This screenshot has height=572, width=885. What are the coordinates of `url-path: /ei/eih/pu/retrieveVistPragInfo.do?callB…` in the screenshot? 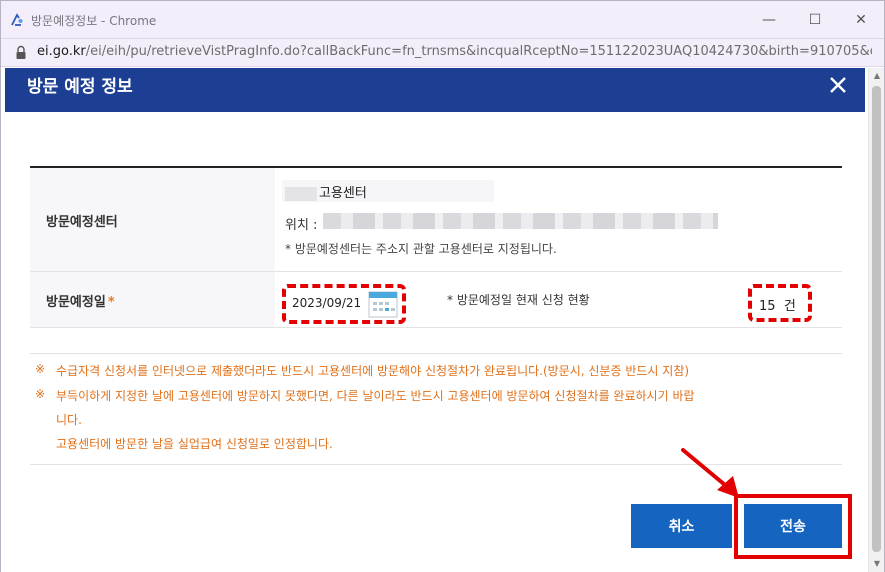 It's located at (478, 51).